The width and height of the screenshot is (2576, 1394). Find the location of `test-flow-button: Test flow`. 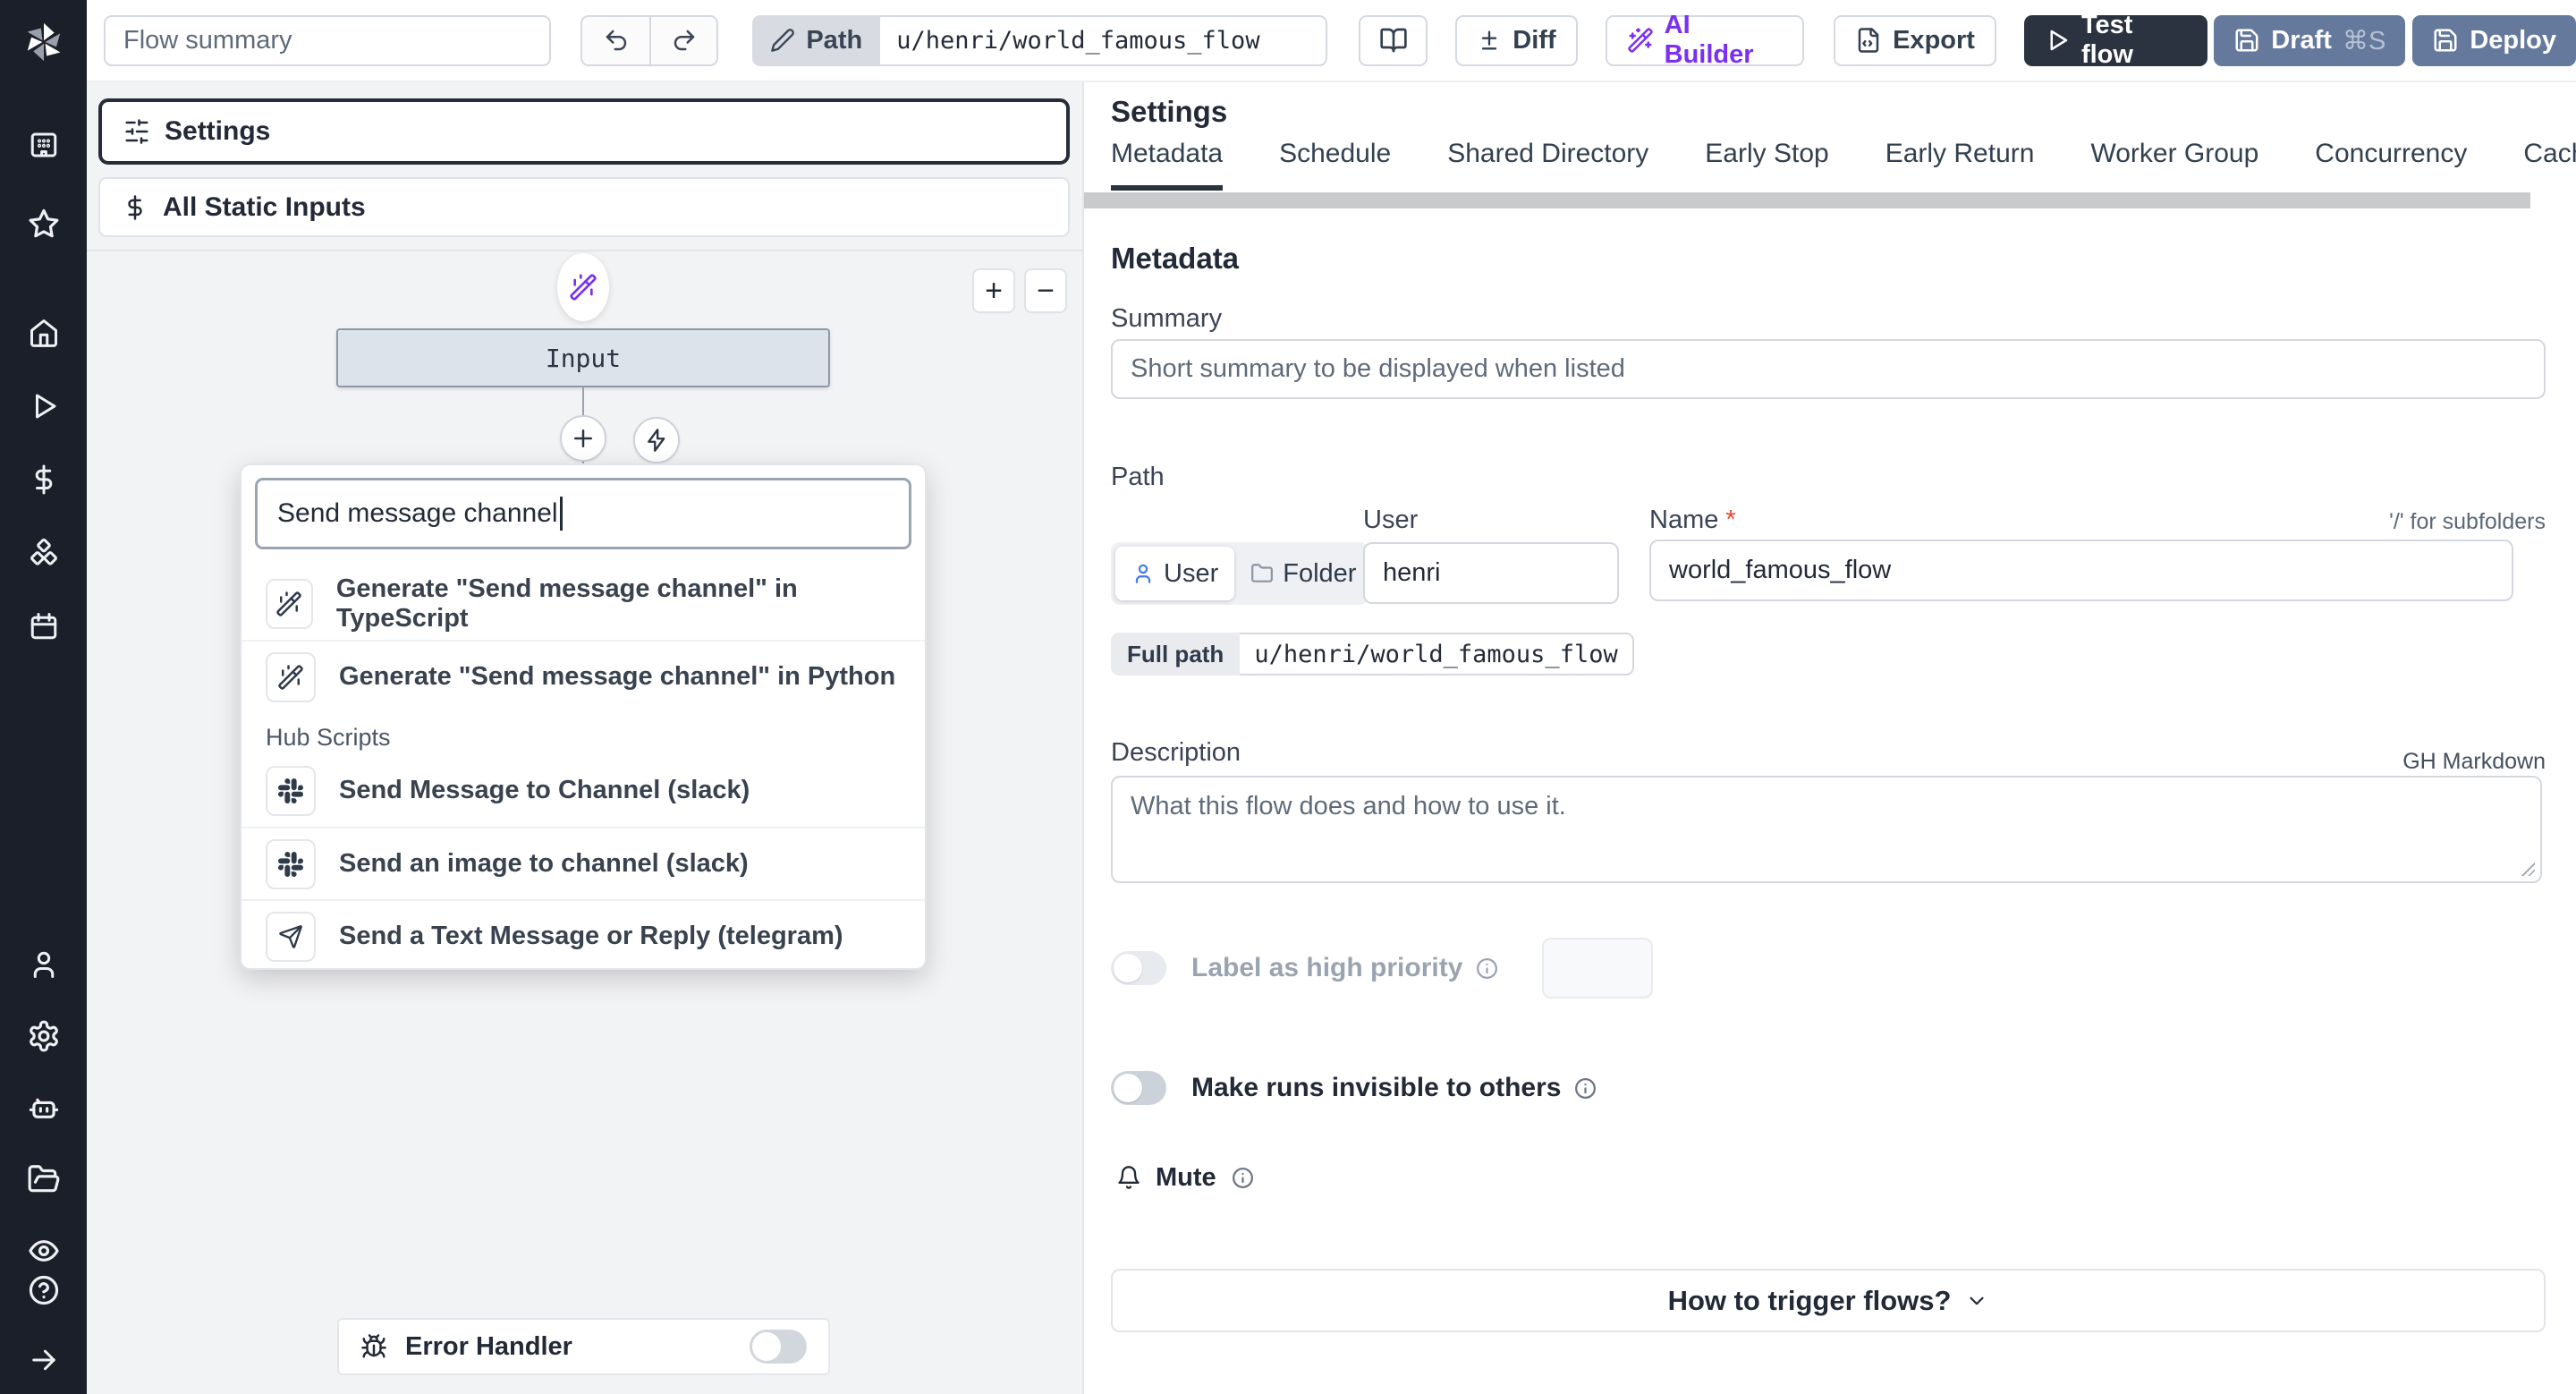

test-flow-button: Test flow is located at coordinates (2115, 40).